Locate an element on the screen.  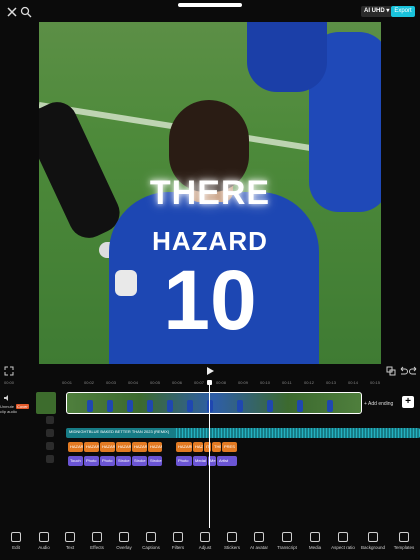
fullscreen-icon is located at coordinates (9, 371).